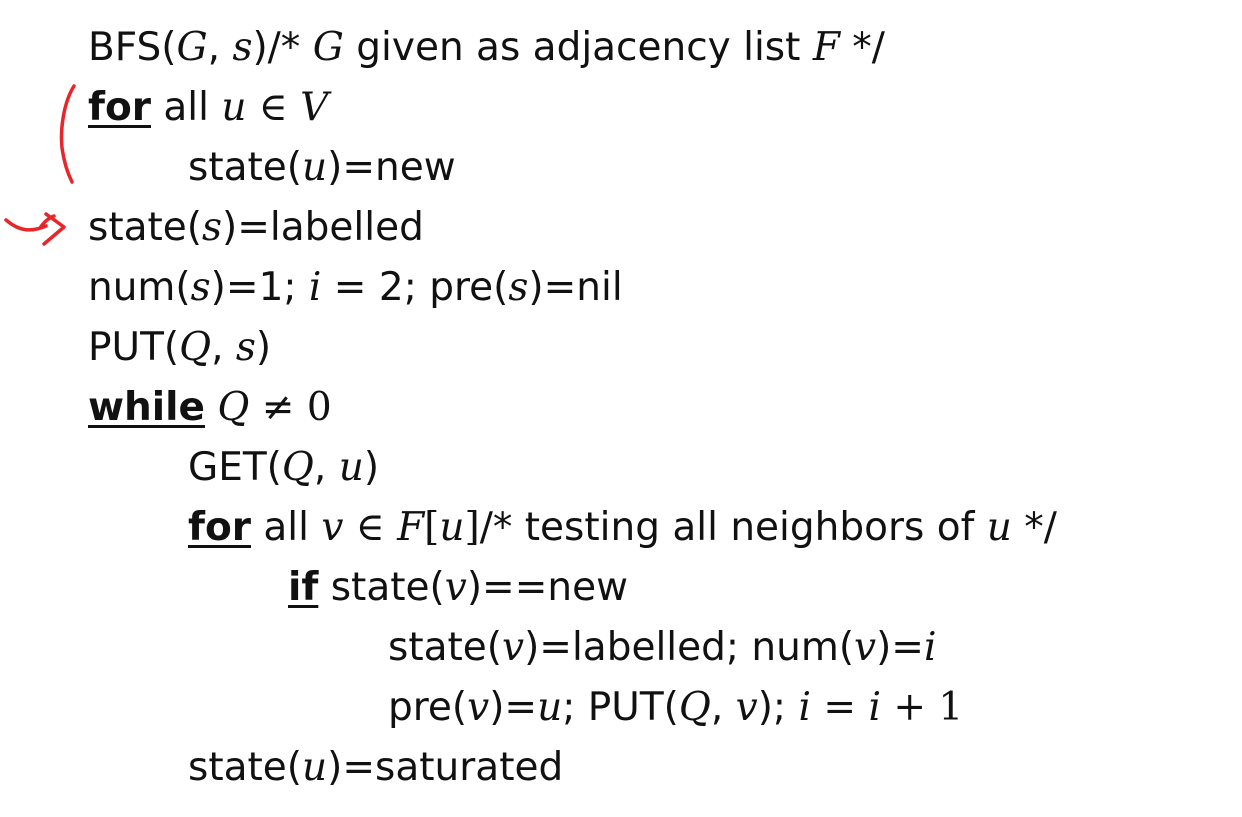  What do you see at coordinates (67, 134) in the screenshot?
I see `bracket-mark` at bounding box center [67, 134].